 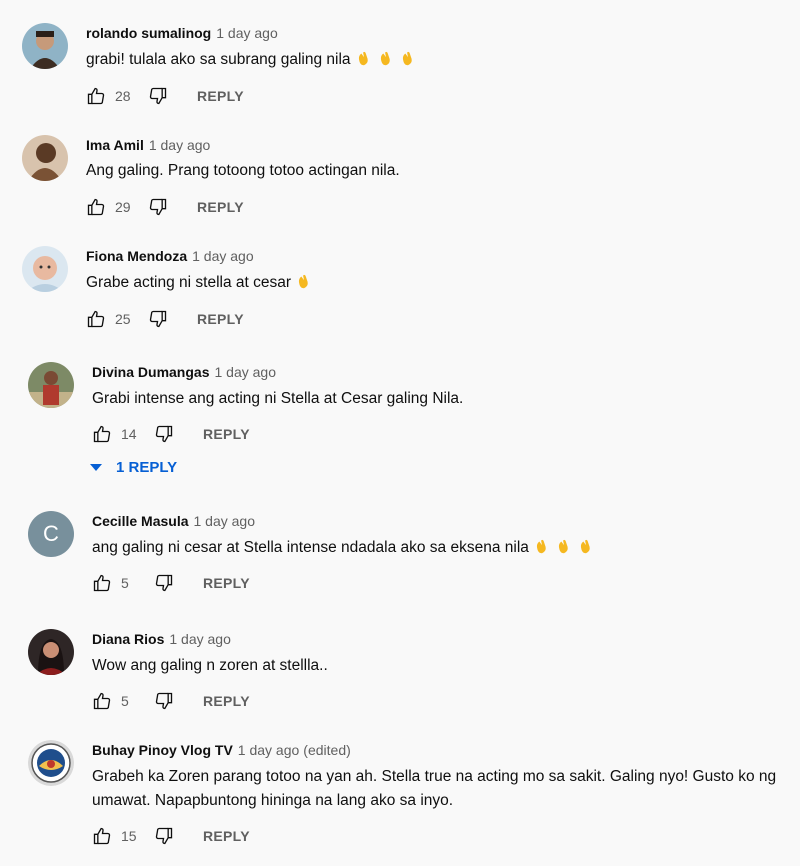 I want to click on comment-header: Cecille Masula 1 day ago, so click(x=173, y=521).